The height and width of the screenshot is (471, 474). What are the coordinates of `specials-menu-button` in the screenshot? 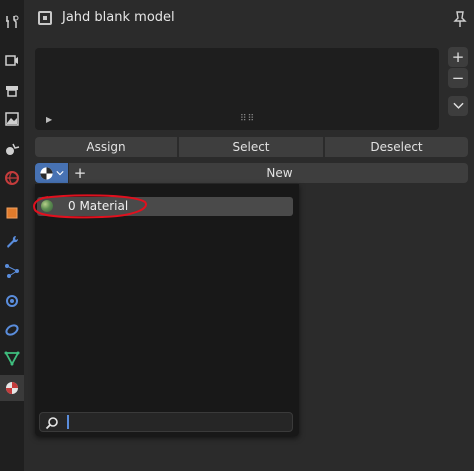 It's located at (458, 106).